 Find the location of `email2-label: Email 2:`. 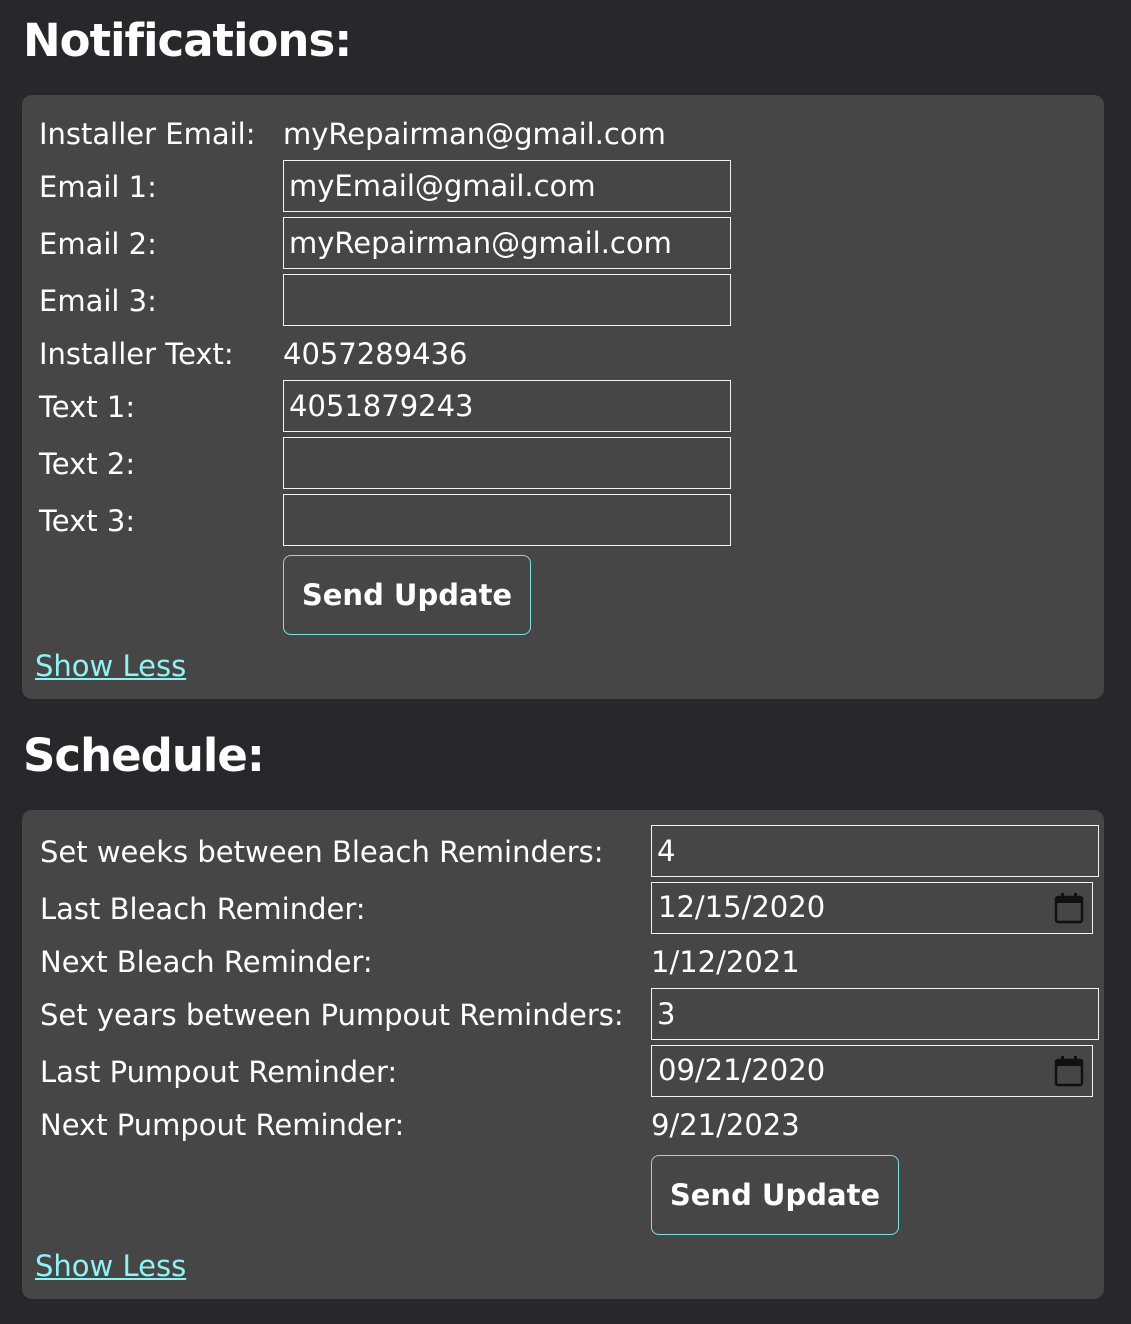

email2-label: Email 2: is located at coordinates (98, 244).